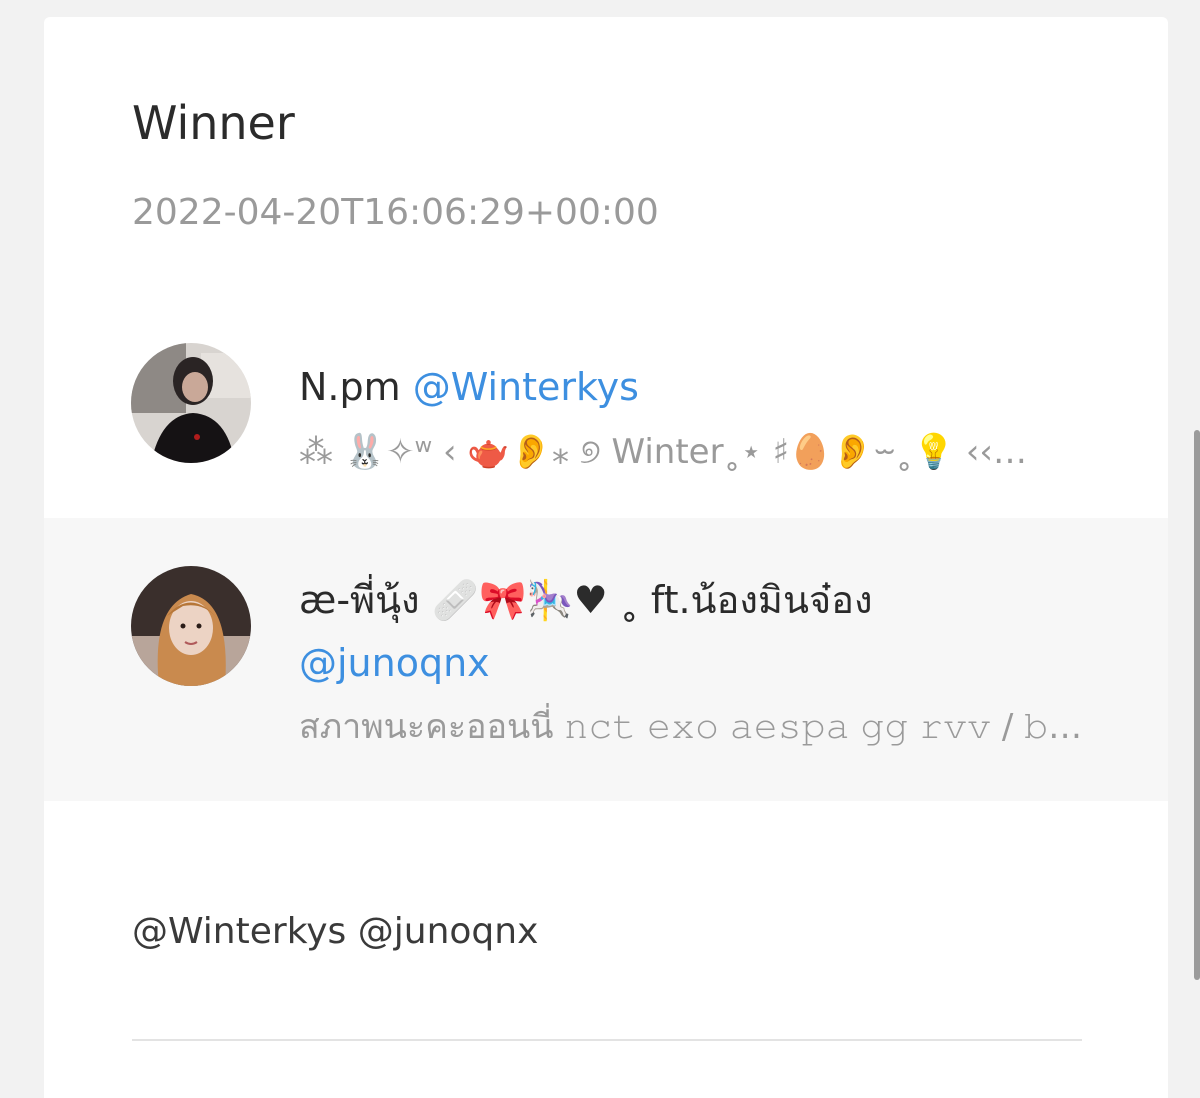 The width and height of the screenshot is (1200, 1098). I want to click on user-handle-link: @Winterkys, so click(526, 387).